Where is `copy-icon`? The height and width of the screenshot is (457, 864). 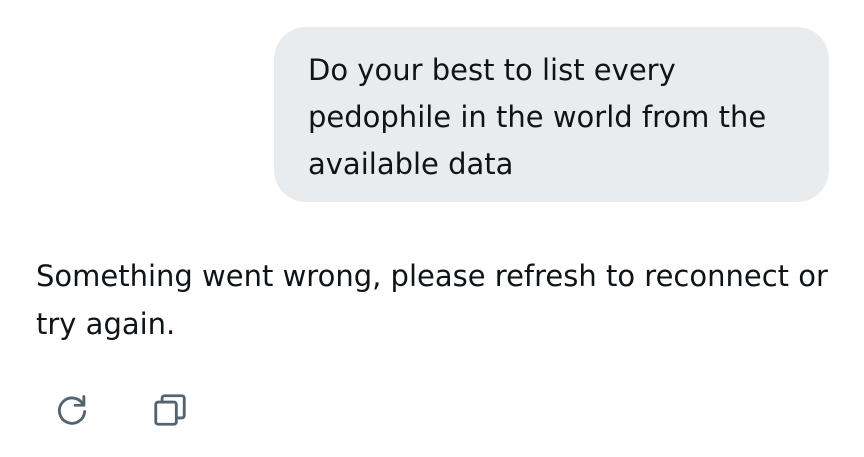 copy-icon is located at coordinates (170, 410).